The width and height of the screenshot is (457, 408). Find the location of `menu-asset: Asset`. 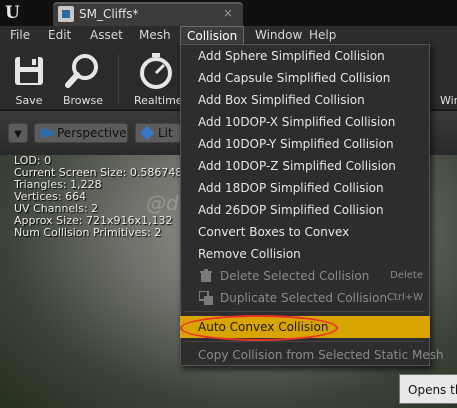

menu-asset: Asset is located at coordinates (106, 36).